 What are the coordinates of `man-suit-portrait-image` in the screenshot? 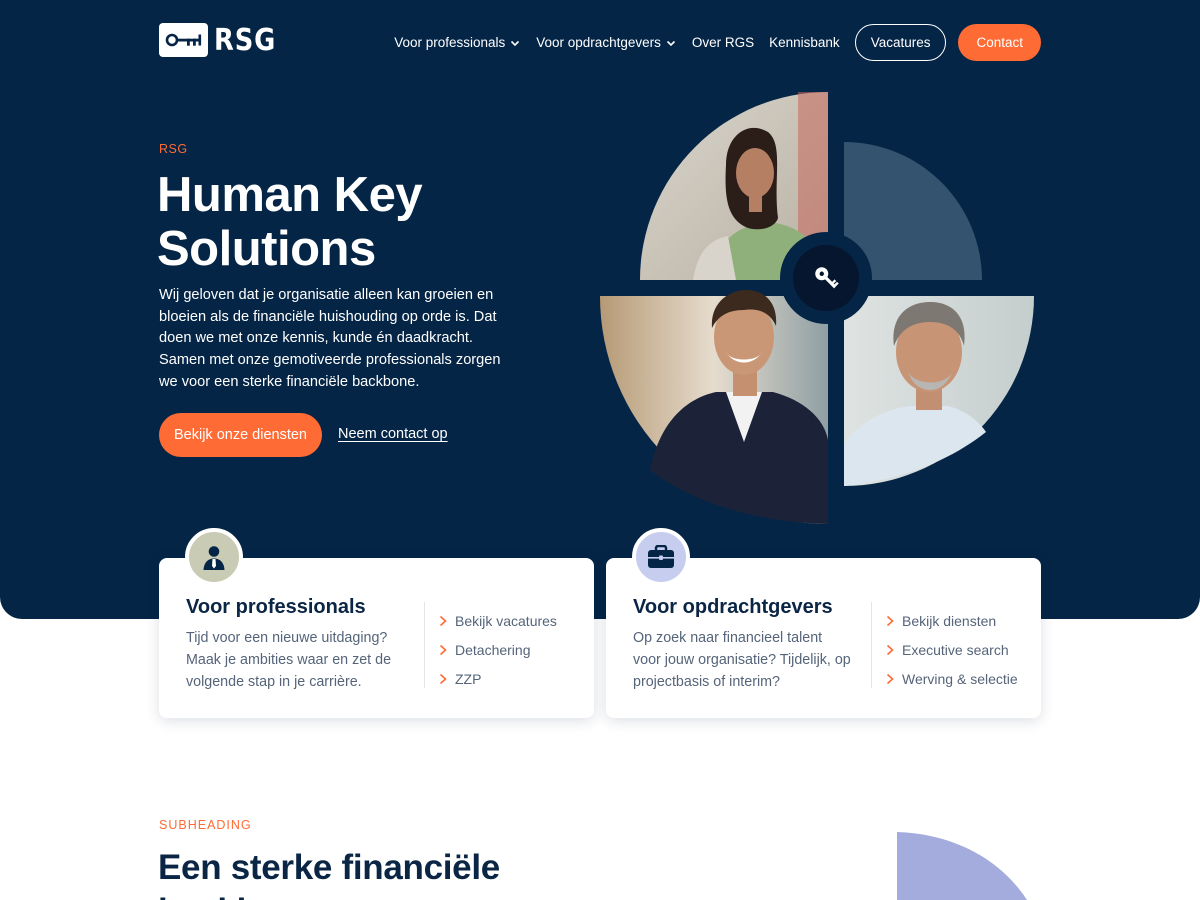 It's located at (714, 407).